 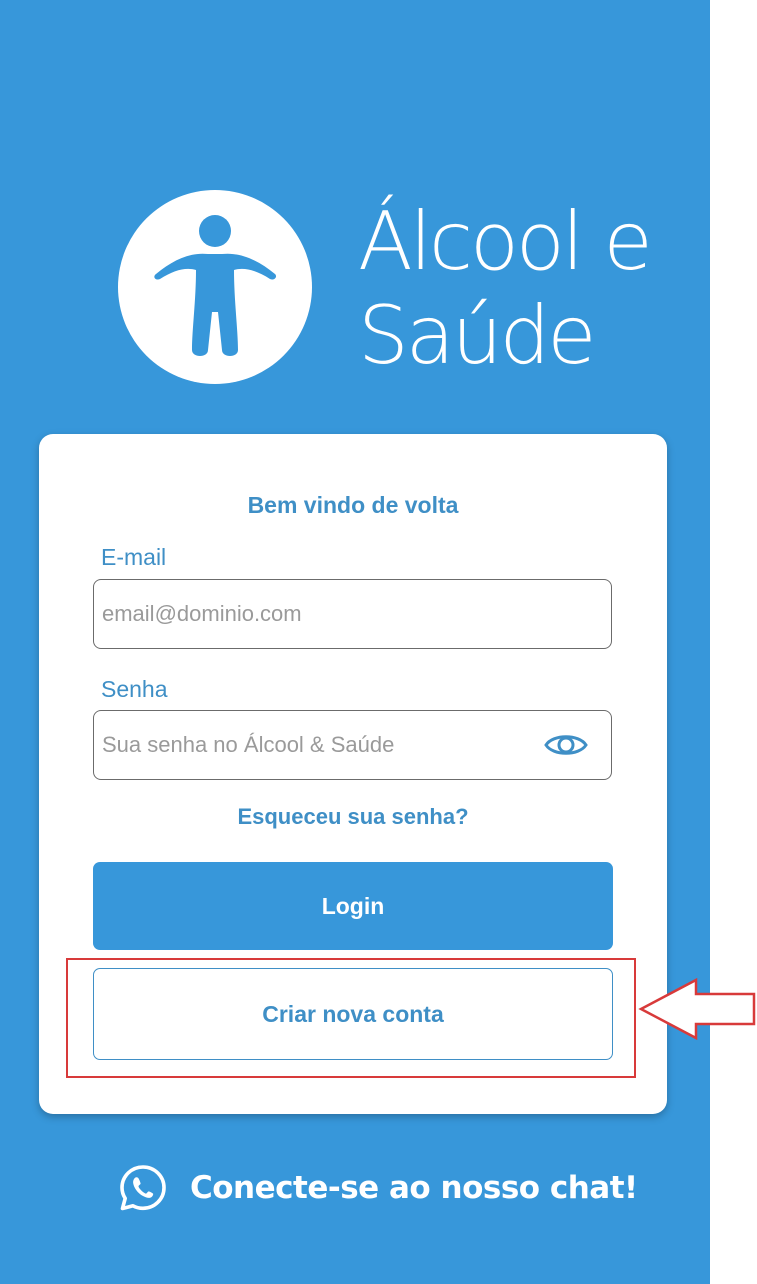 What do you see at coordinates (353, 505) in the screenshot?
I see `welcome-heading: Bem vindo de volta` at bounding box center [353, 505].